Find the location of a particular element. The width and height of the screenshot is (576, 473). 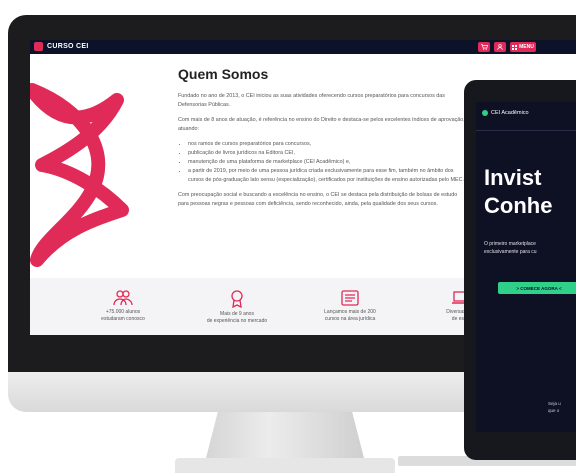

laptop-header-divider is located at coordinates (526, 130).